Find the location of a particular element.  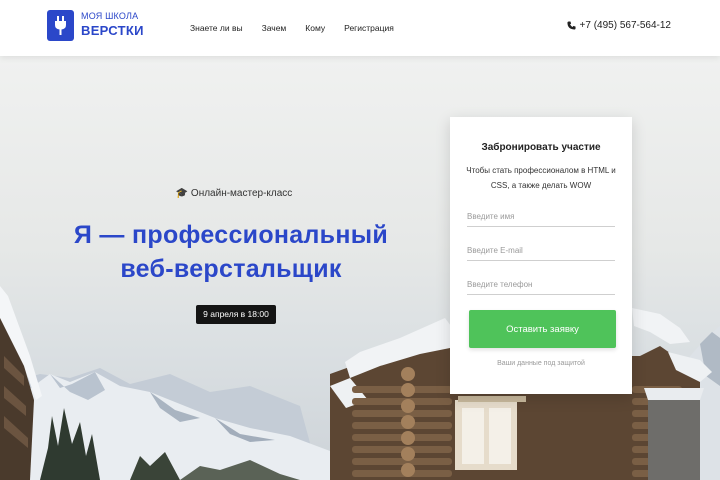

headline-line1: Я — профессиональный is located at coordinates (231, 235).